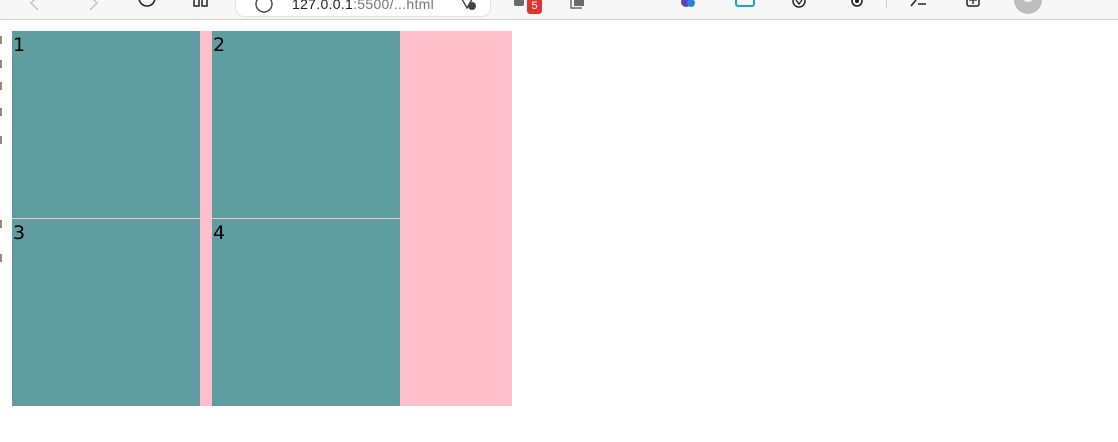  I want to click on address-bar: 127.0.0.1:5500/...html, so click(363, 8).